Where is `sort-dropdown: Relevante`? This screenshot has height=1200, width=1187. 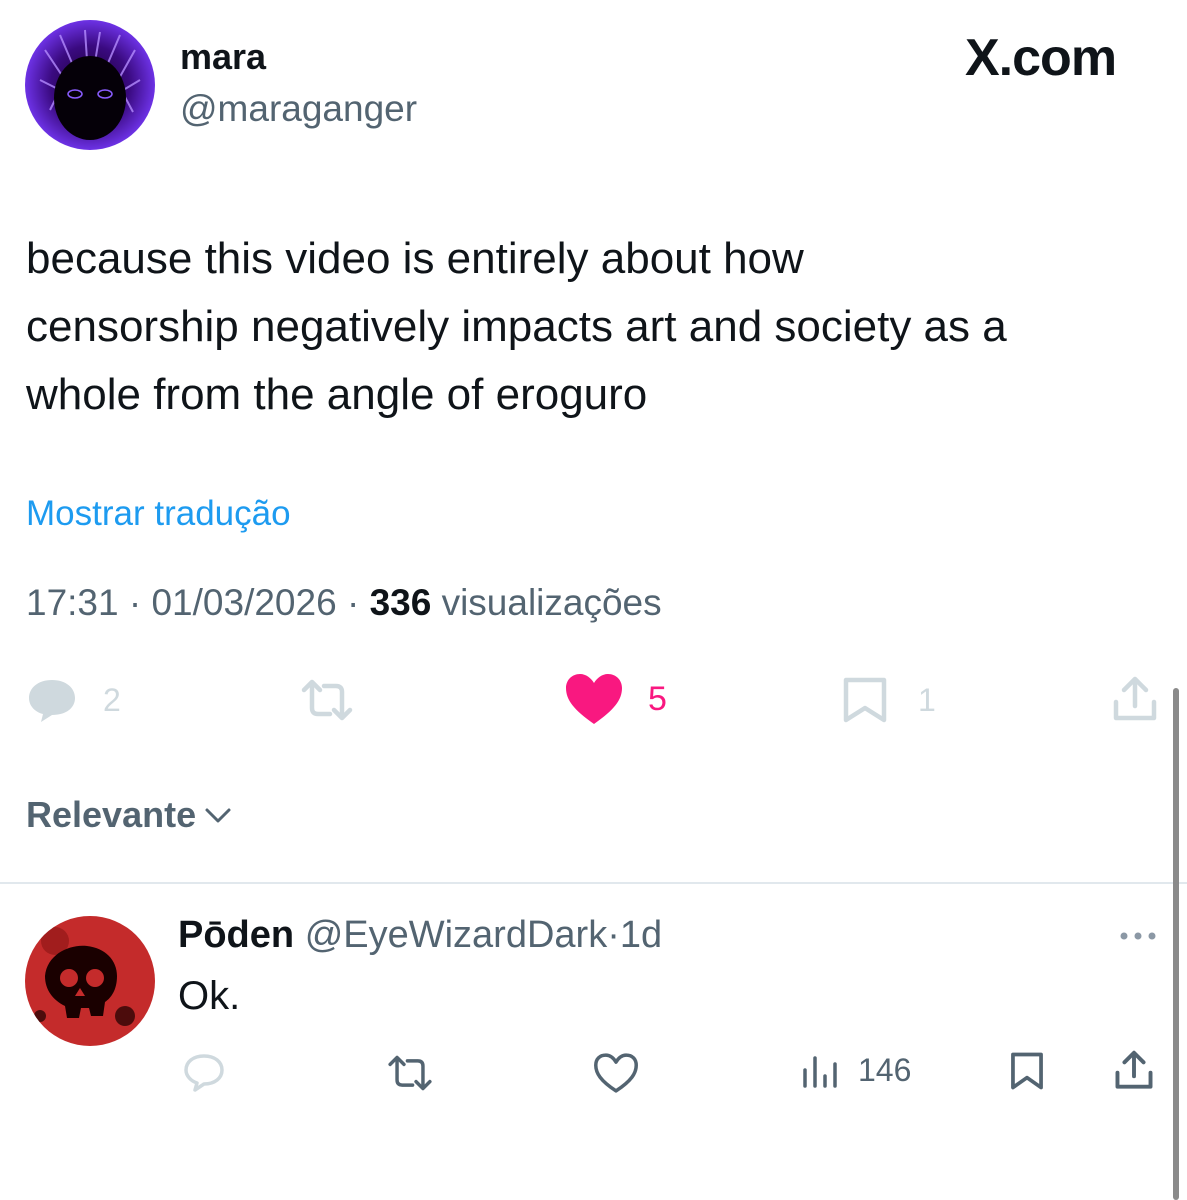
sort-dropdown: Relevante is located at coordinates (129, 815).